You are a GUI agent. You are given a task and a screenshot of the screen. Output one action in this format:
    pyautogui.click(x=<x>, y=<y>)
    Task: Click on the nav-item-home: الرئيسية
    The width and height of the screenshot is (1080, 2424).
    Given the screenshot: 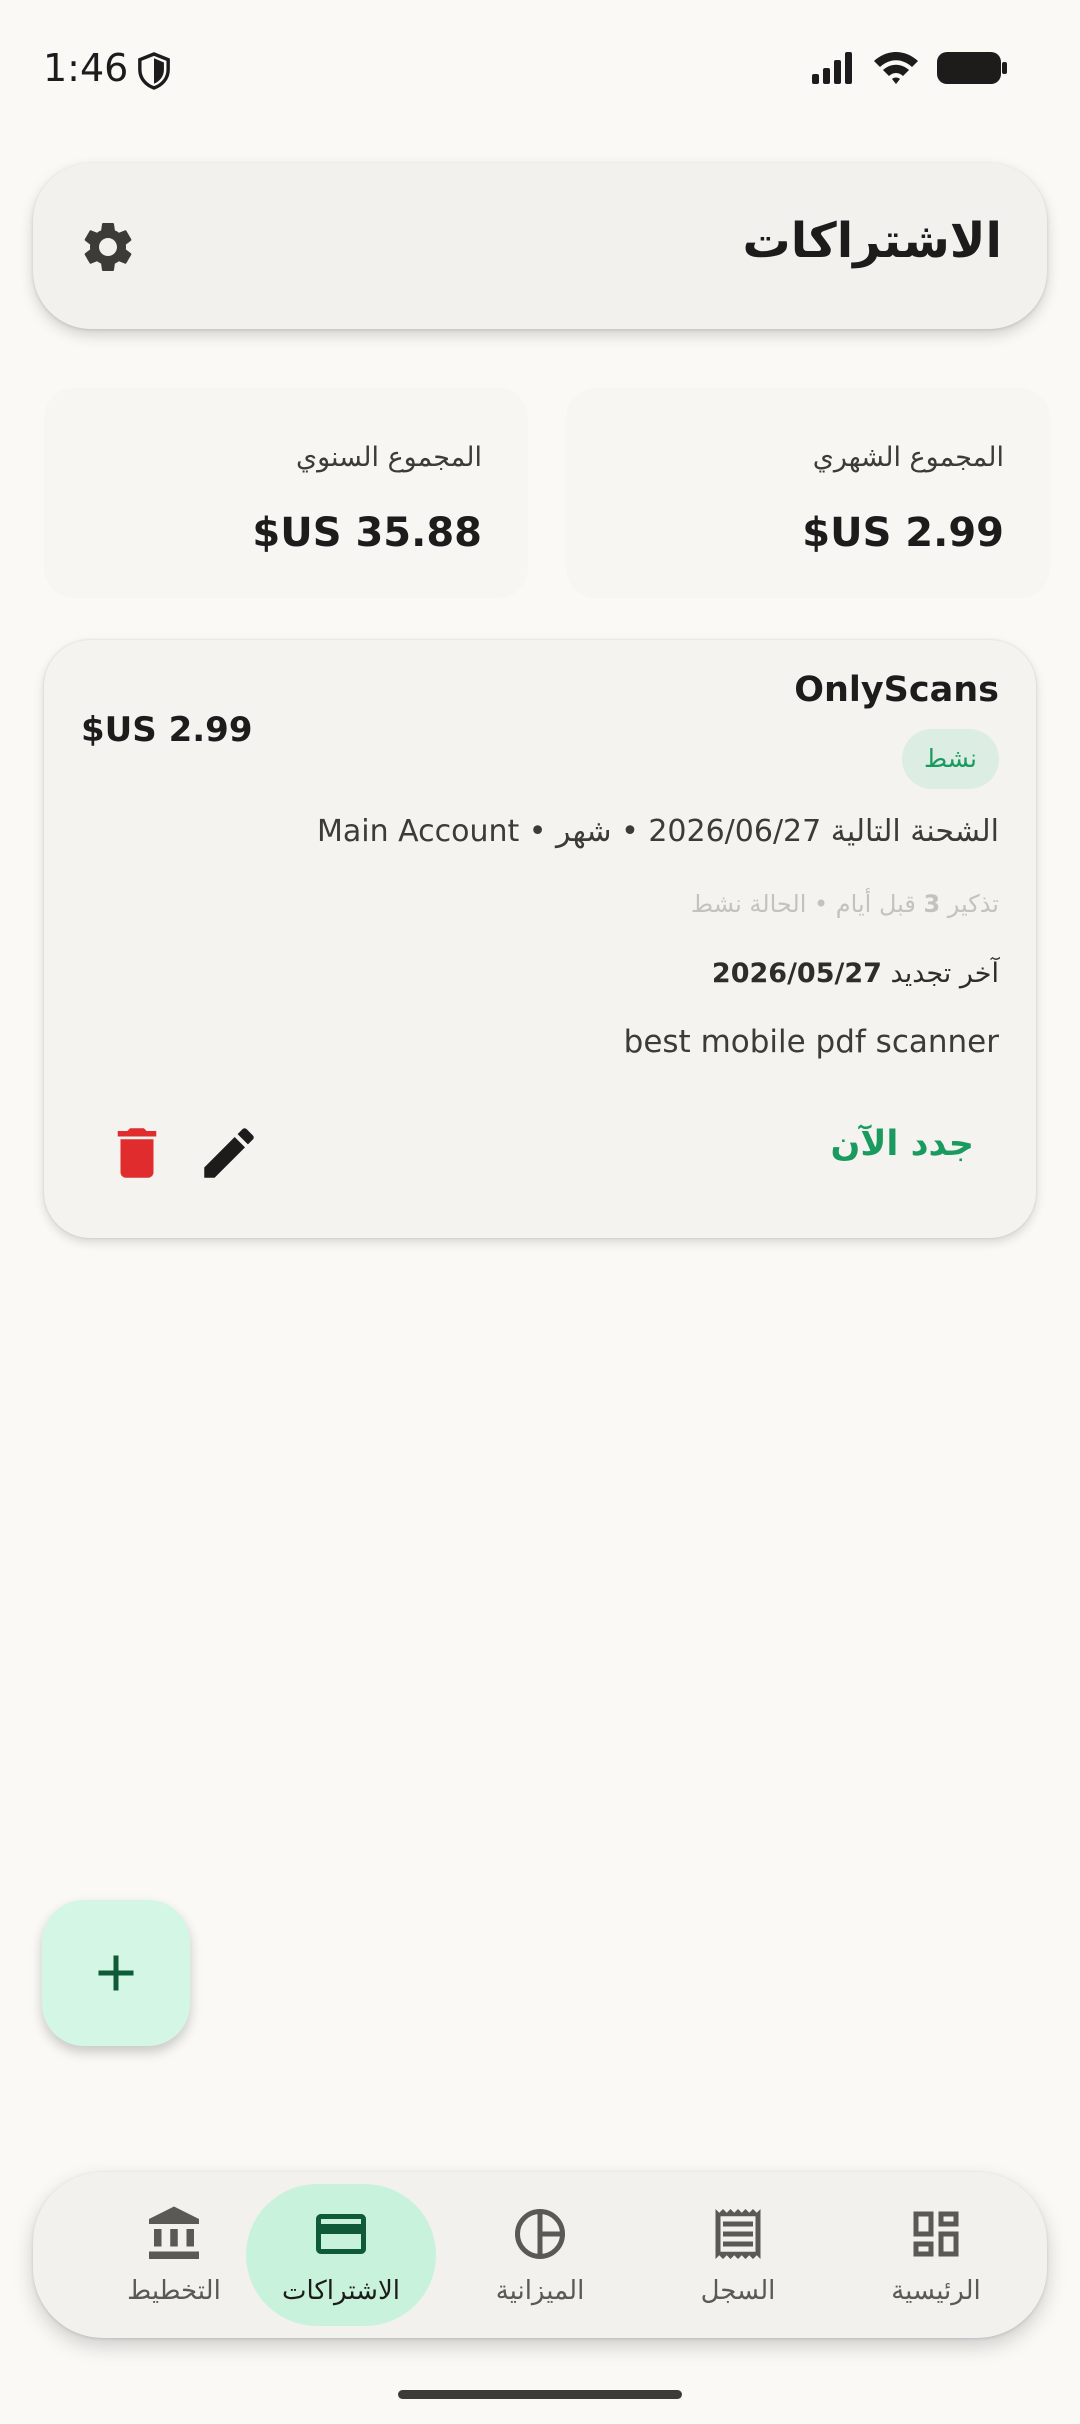 What is the action you would take?
    pyautogui.click(x=936, y=2255)
    